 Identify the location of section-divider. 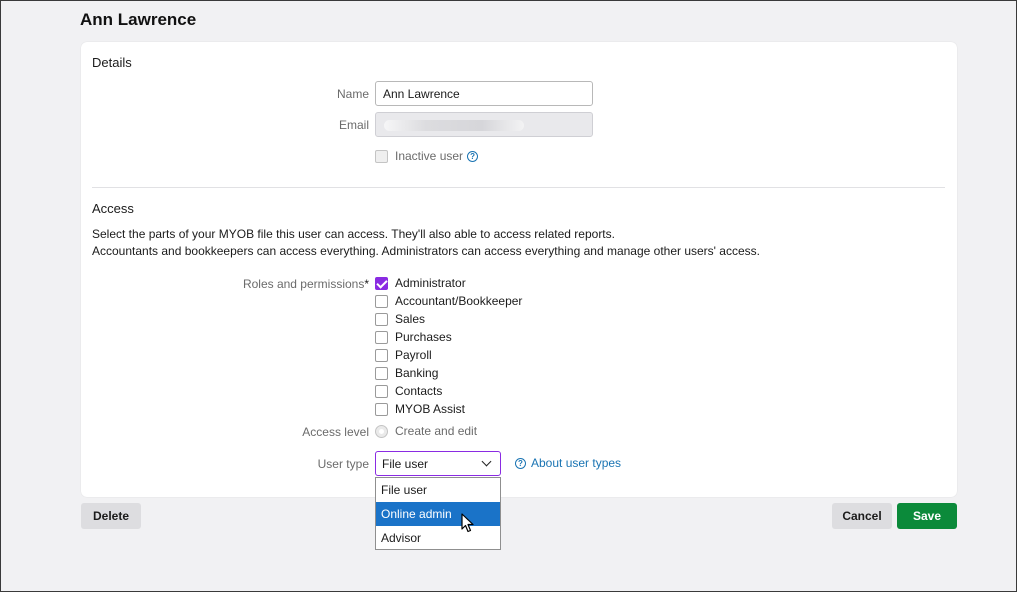
(518, 187).